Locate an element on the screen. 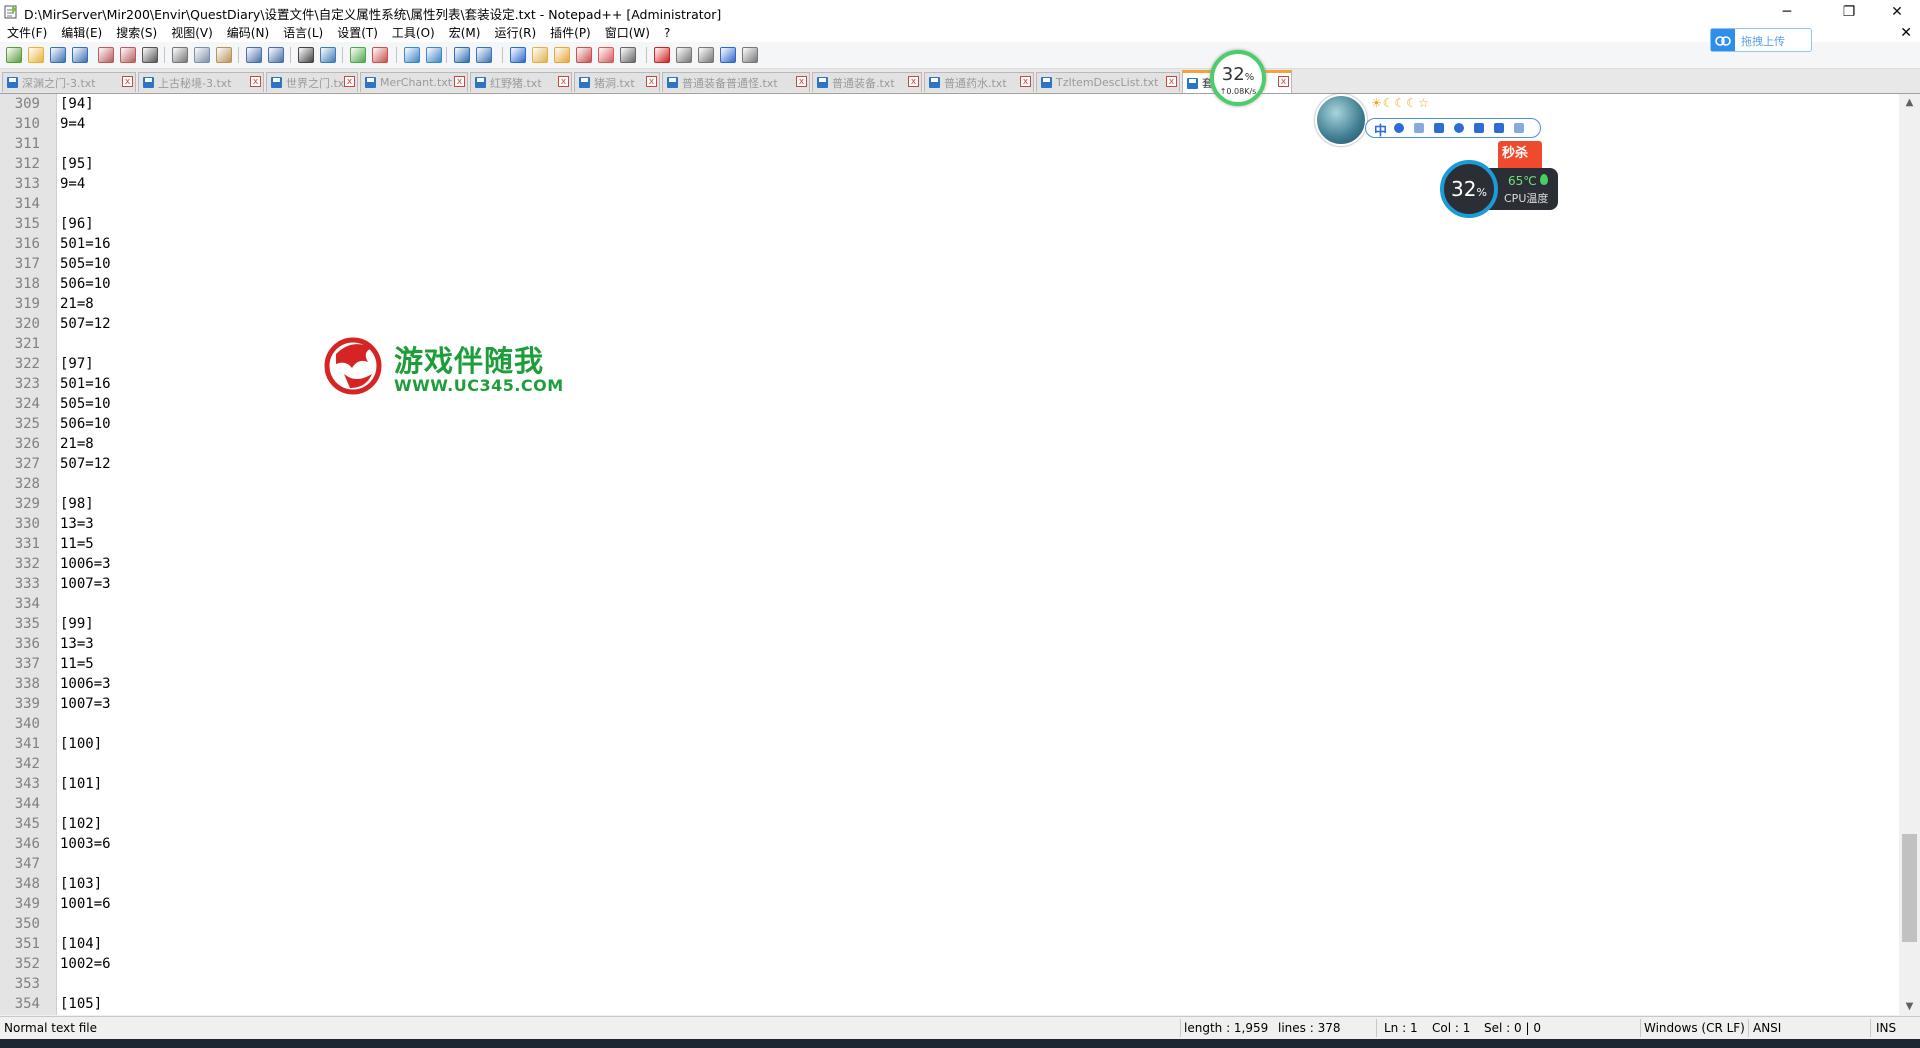 The width and height of the screenshot is (1920, 1048). macro-play-icon is located at coordinates (706, 55).